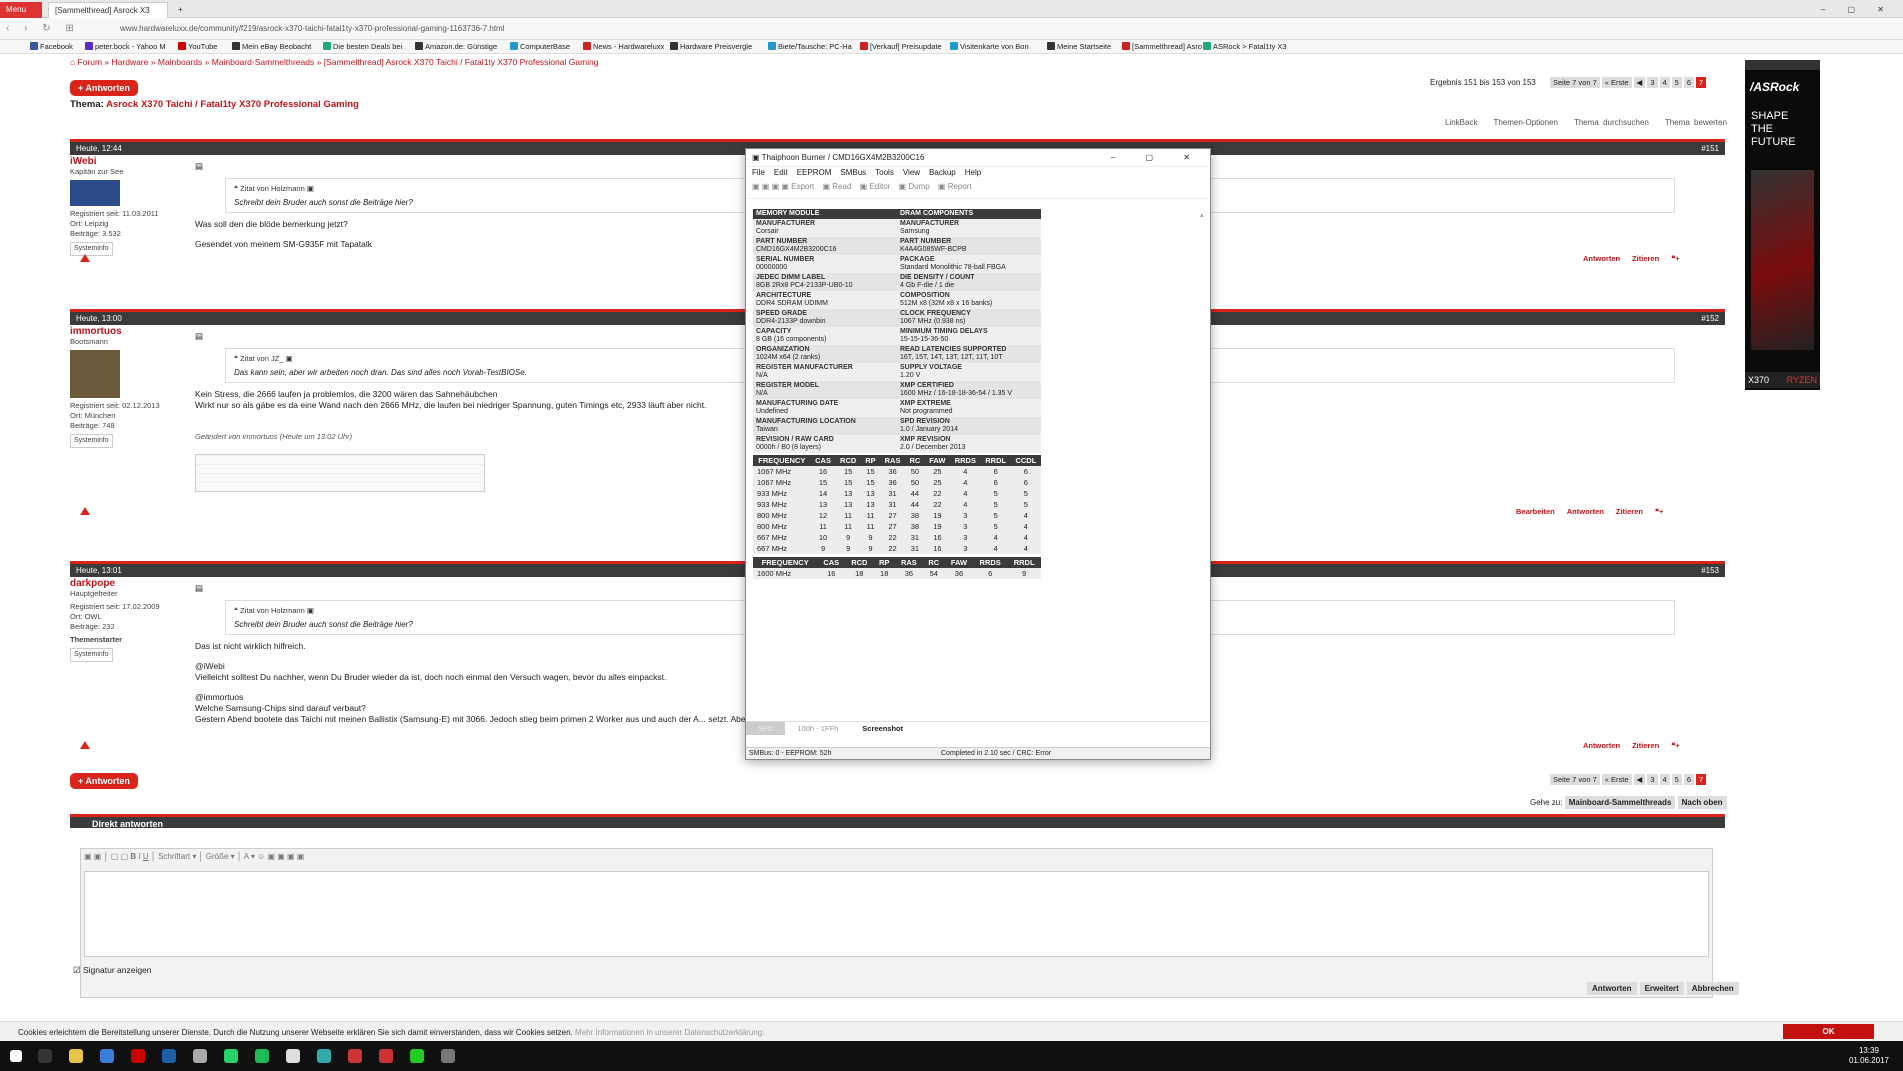  What do you see at coordinates (456, 46) in the screenshot?
I see `bookmark-item: Amazon.de: Günstige` at bounding box center [456, 46].